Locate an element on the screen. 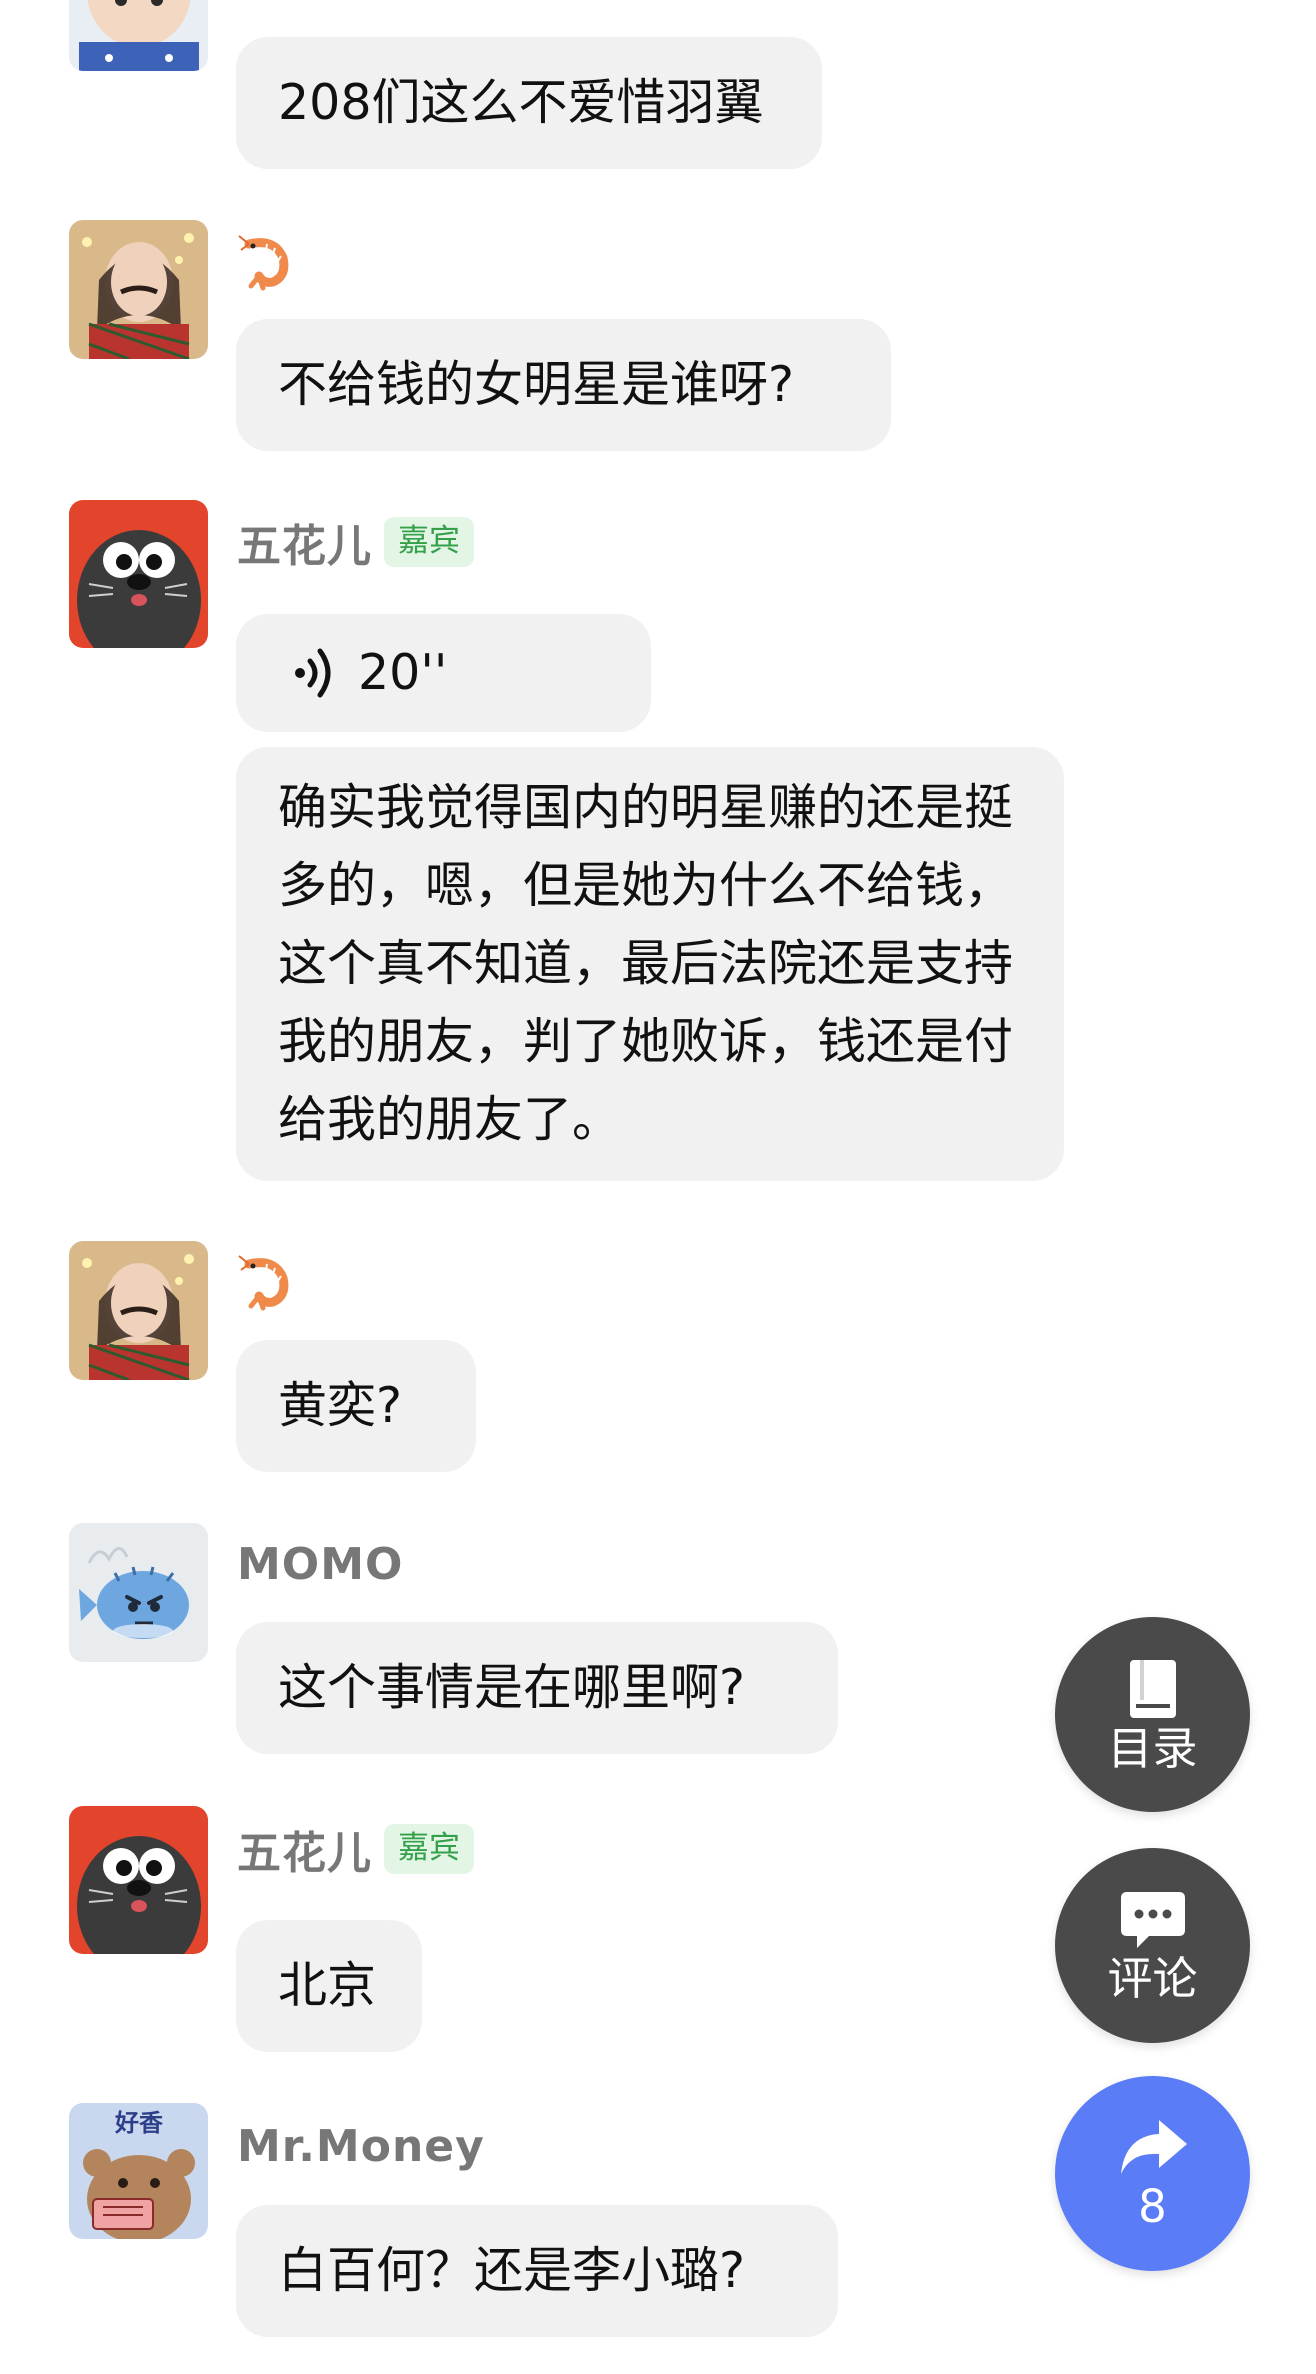 The height and width of the screenshot is (2374, 1316). voice-wave-icon is located at coordinates (313, 673).